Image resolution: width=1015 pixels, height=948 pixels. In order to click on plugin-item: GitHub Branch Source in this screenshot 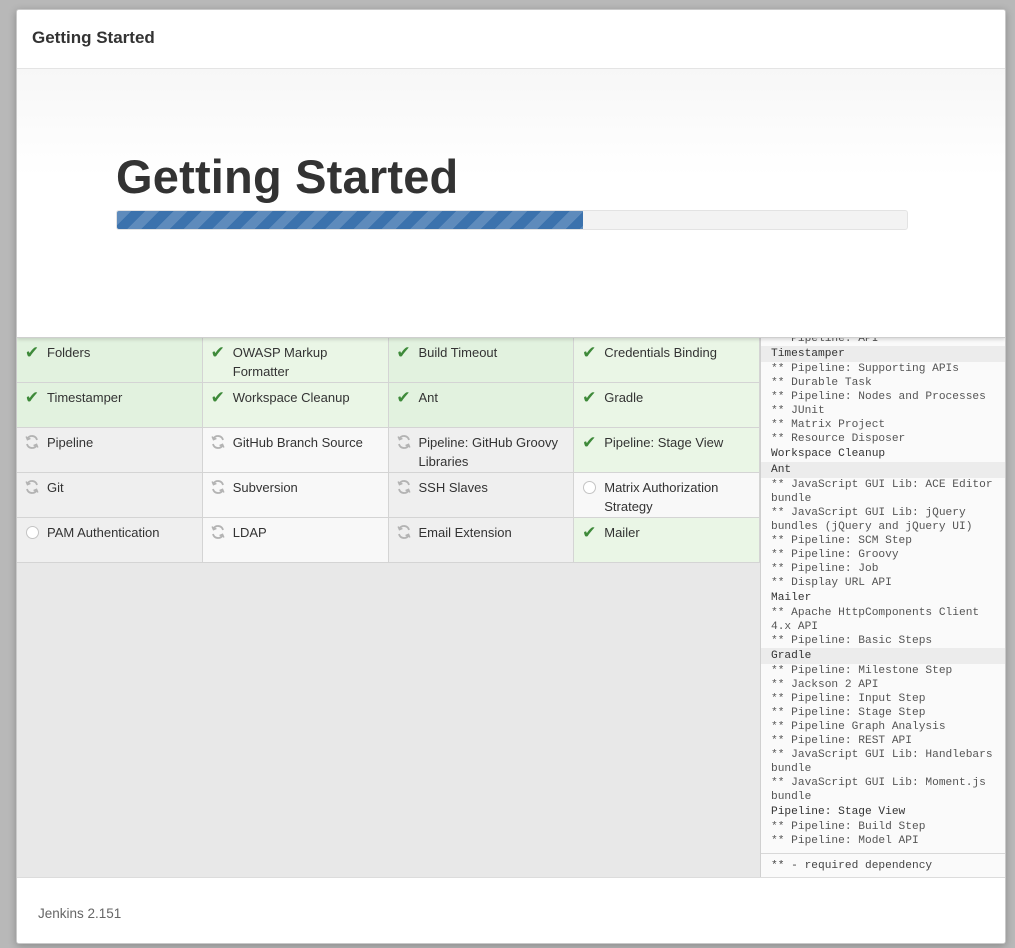, I will do `click(295, 450)`.